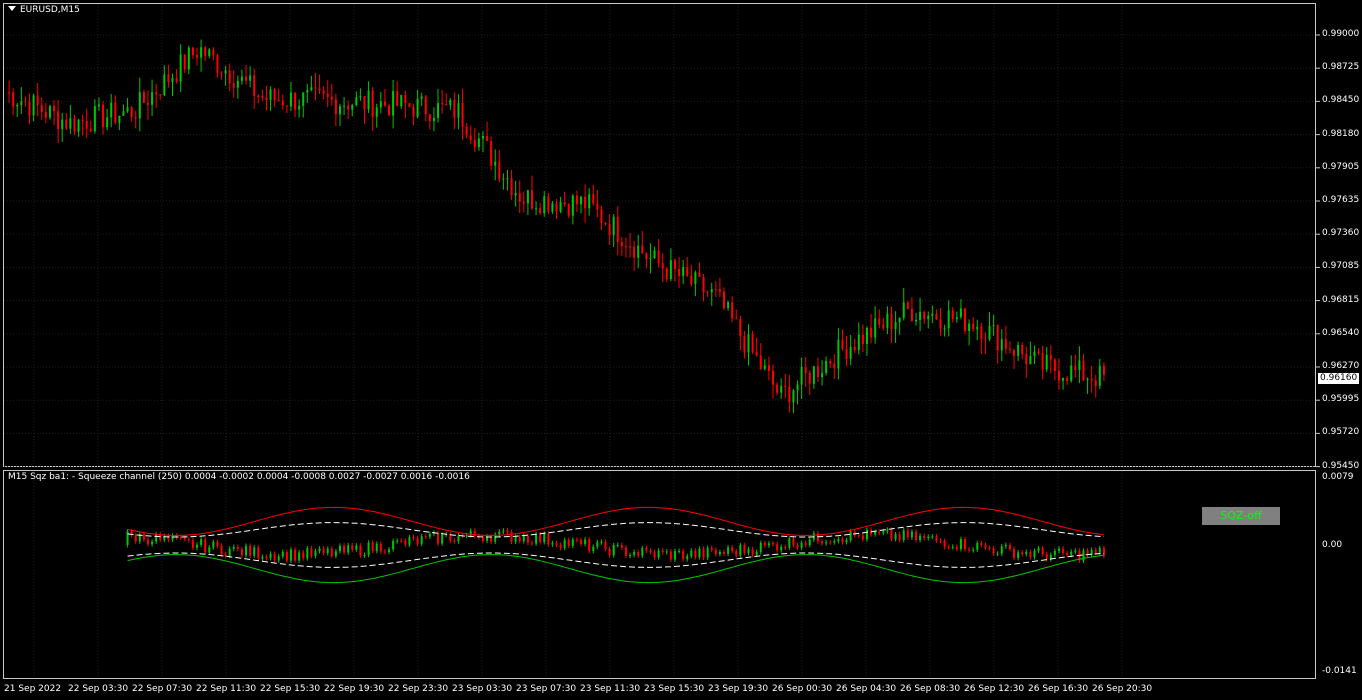 The height and width of the screenshot is (700, 1362). What do you see at coordinates (1339, 378) in the screenshot?
I see `current-price-tag: 0.96160` at bounding box center [1339, 378].